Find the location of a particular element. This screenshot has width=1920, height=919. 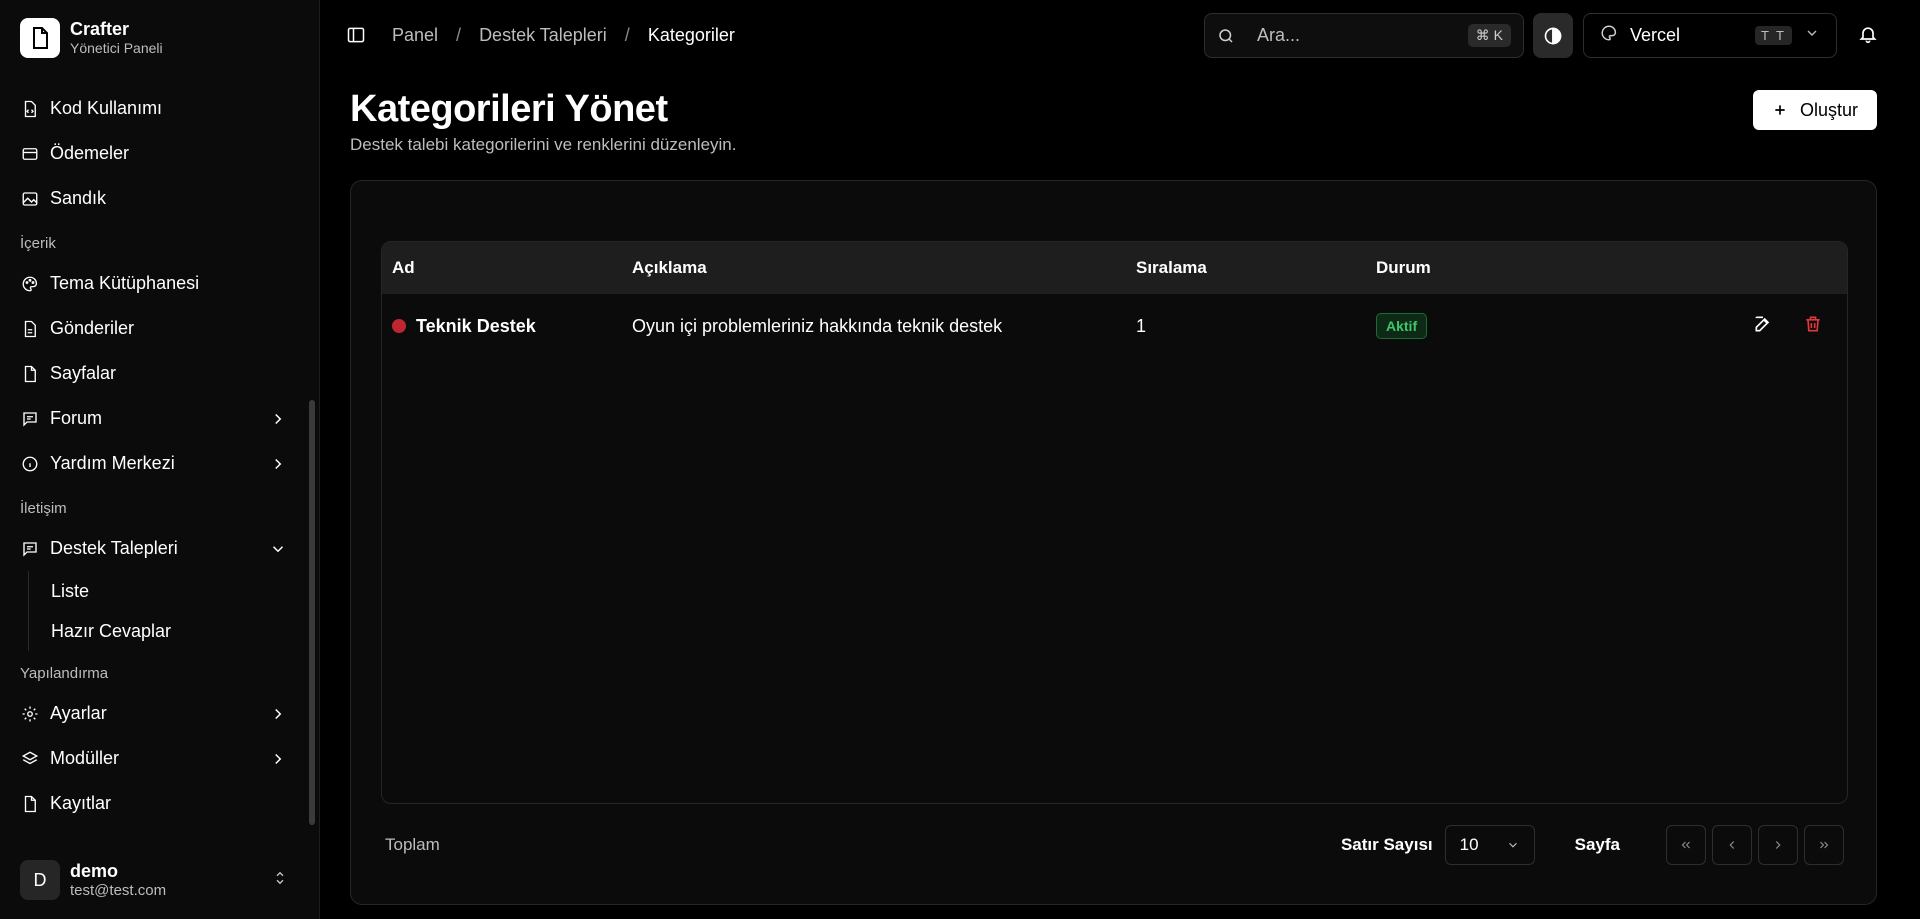

info-icon is located at coordinates (30, 464).